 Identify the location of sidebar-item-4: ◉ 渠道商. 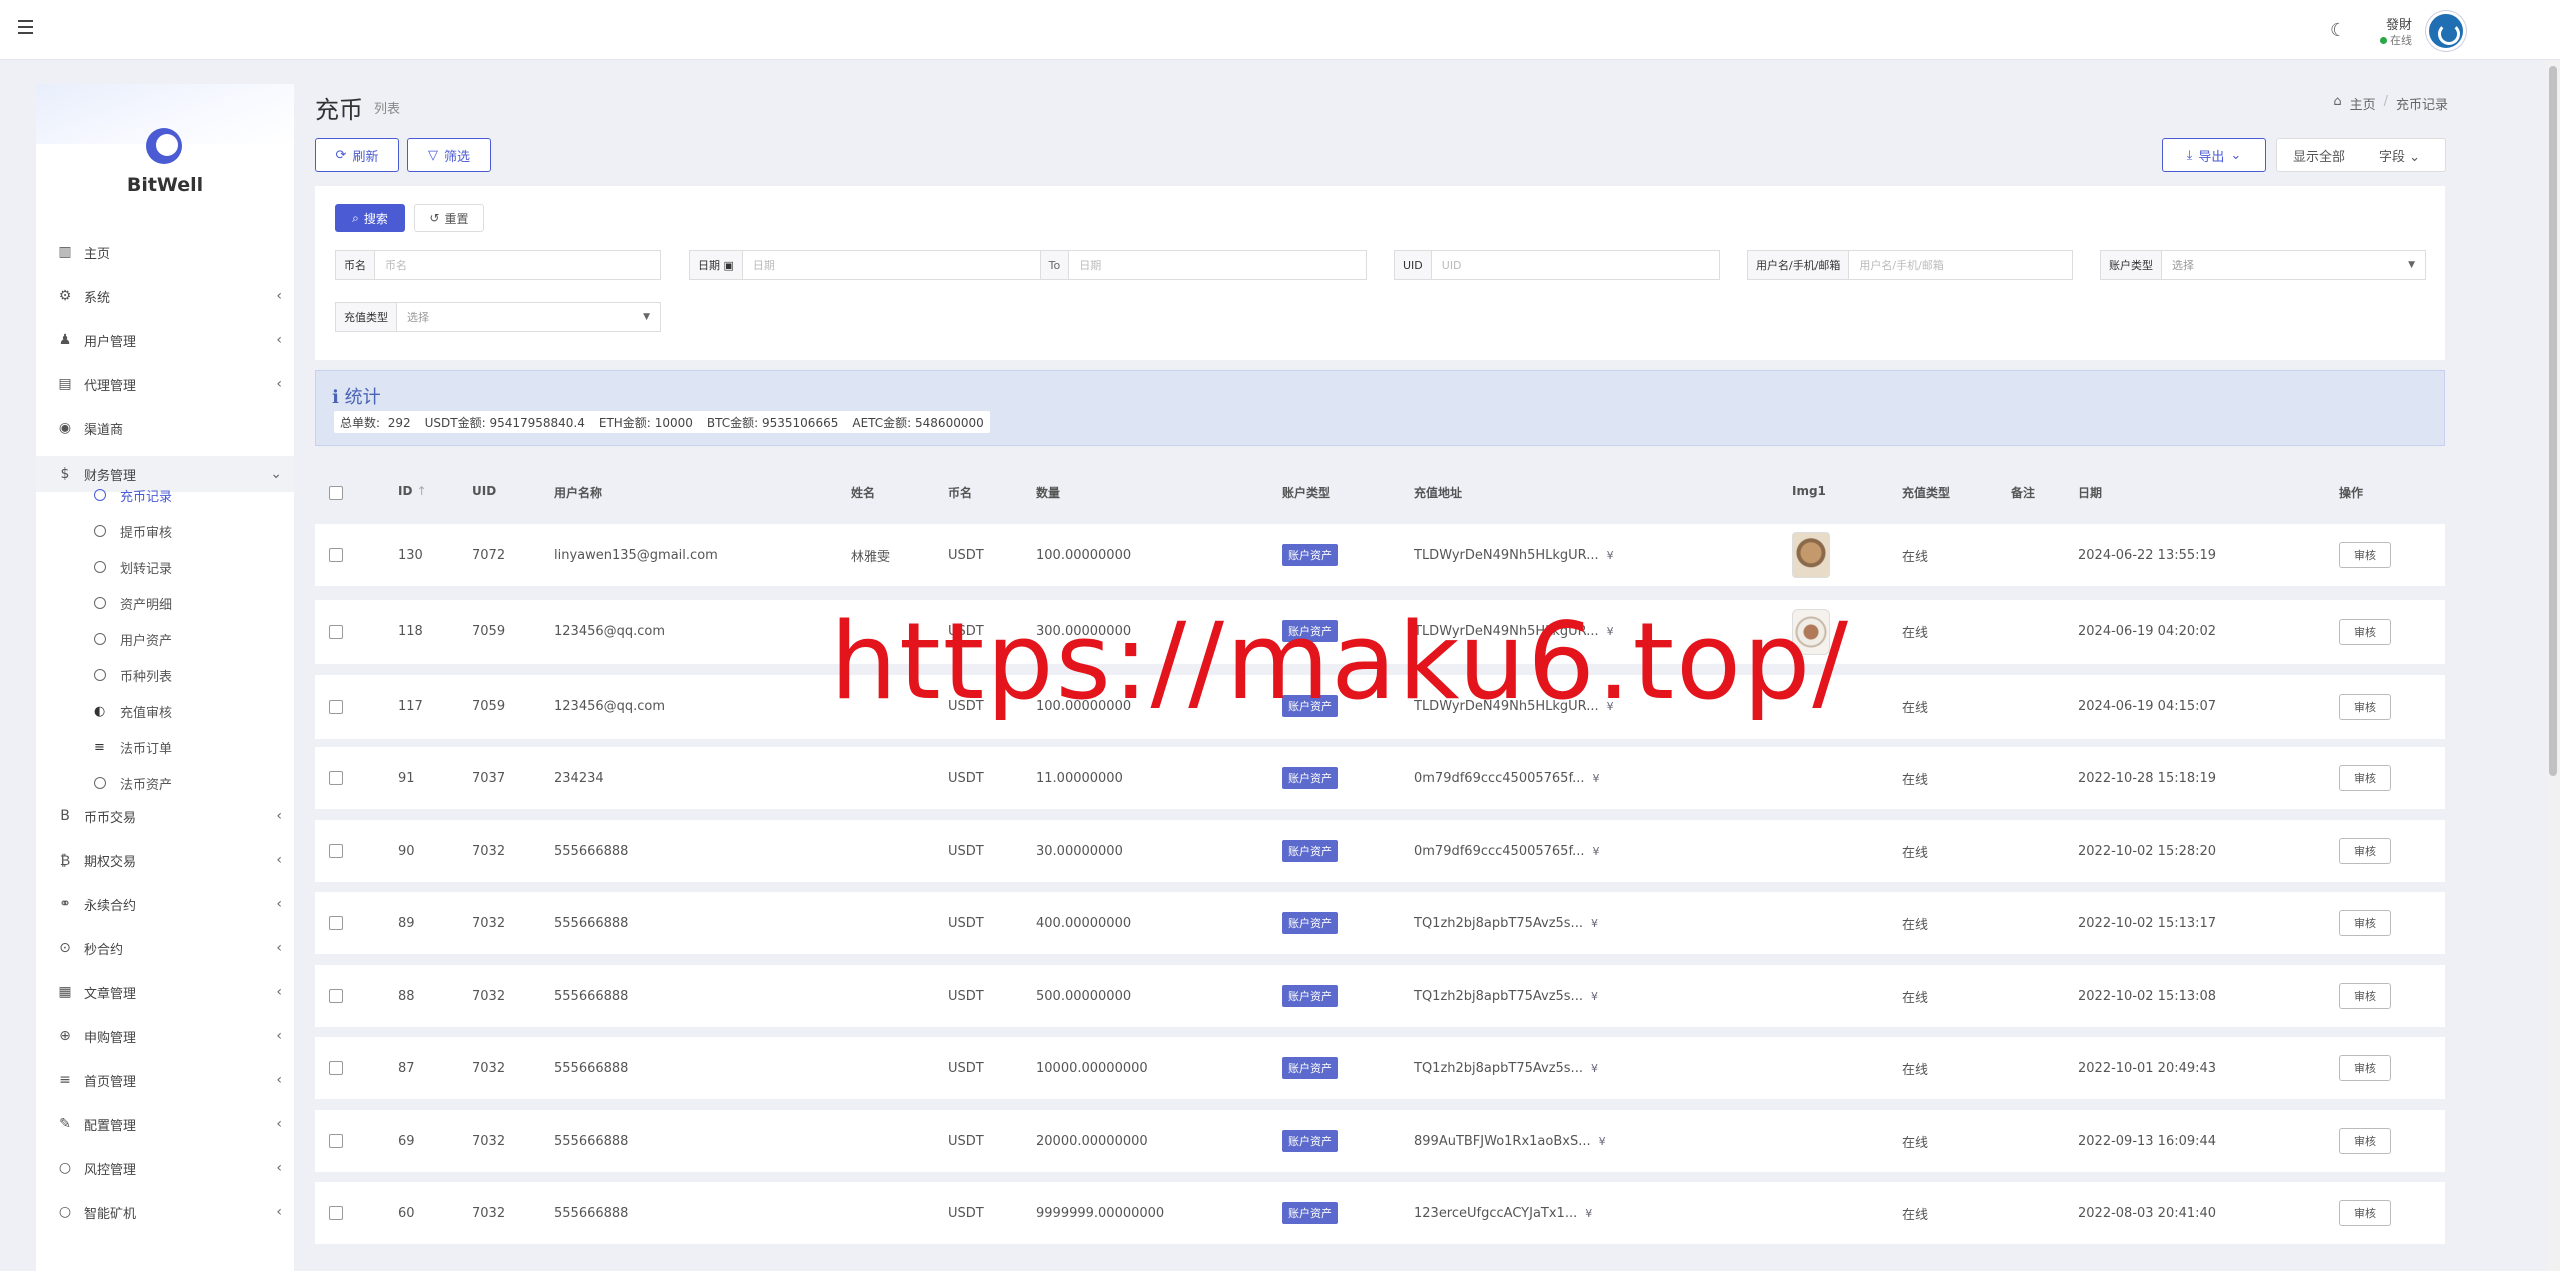
(165, 428).